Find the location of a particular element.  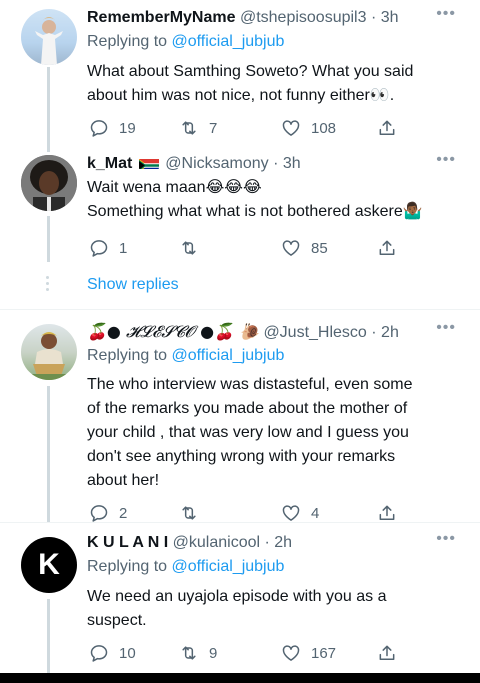

avatar-letter: K is located at coordinates (49, 564).